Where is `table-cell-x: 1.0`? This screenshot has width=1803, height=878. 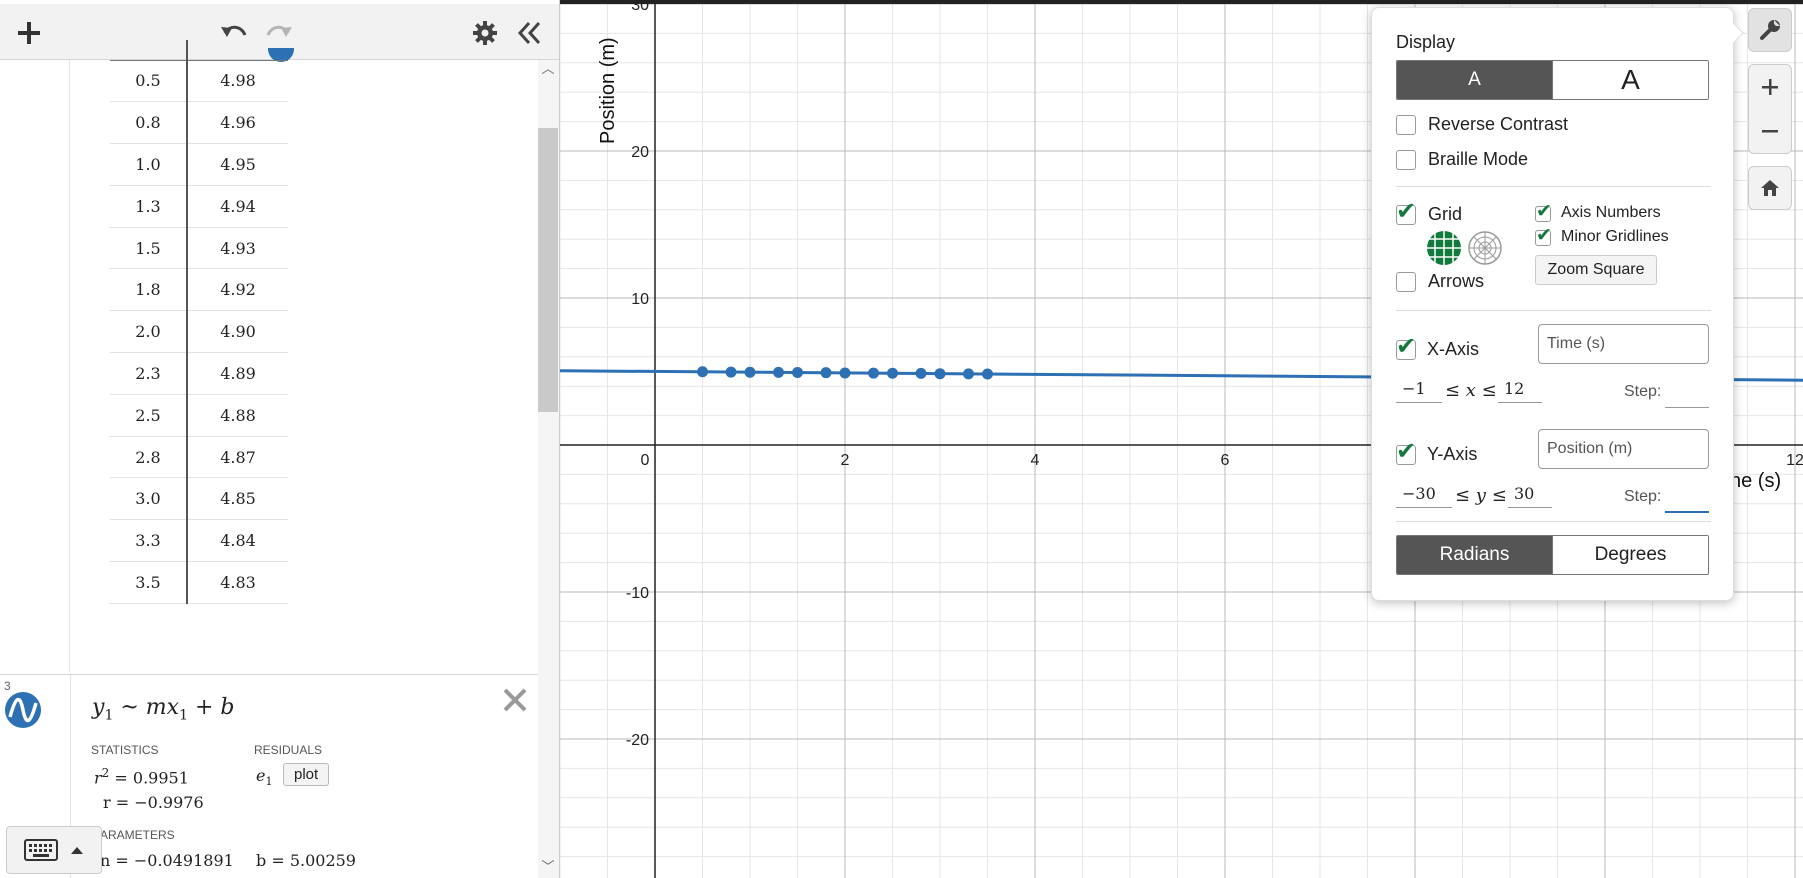
table-cell-x: 1.0 is located at coordinates (149, 164).